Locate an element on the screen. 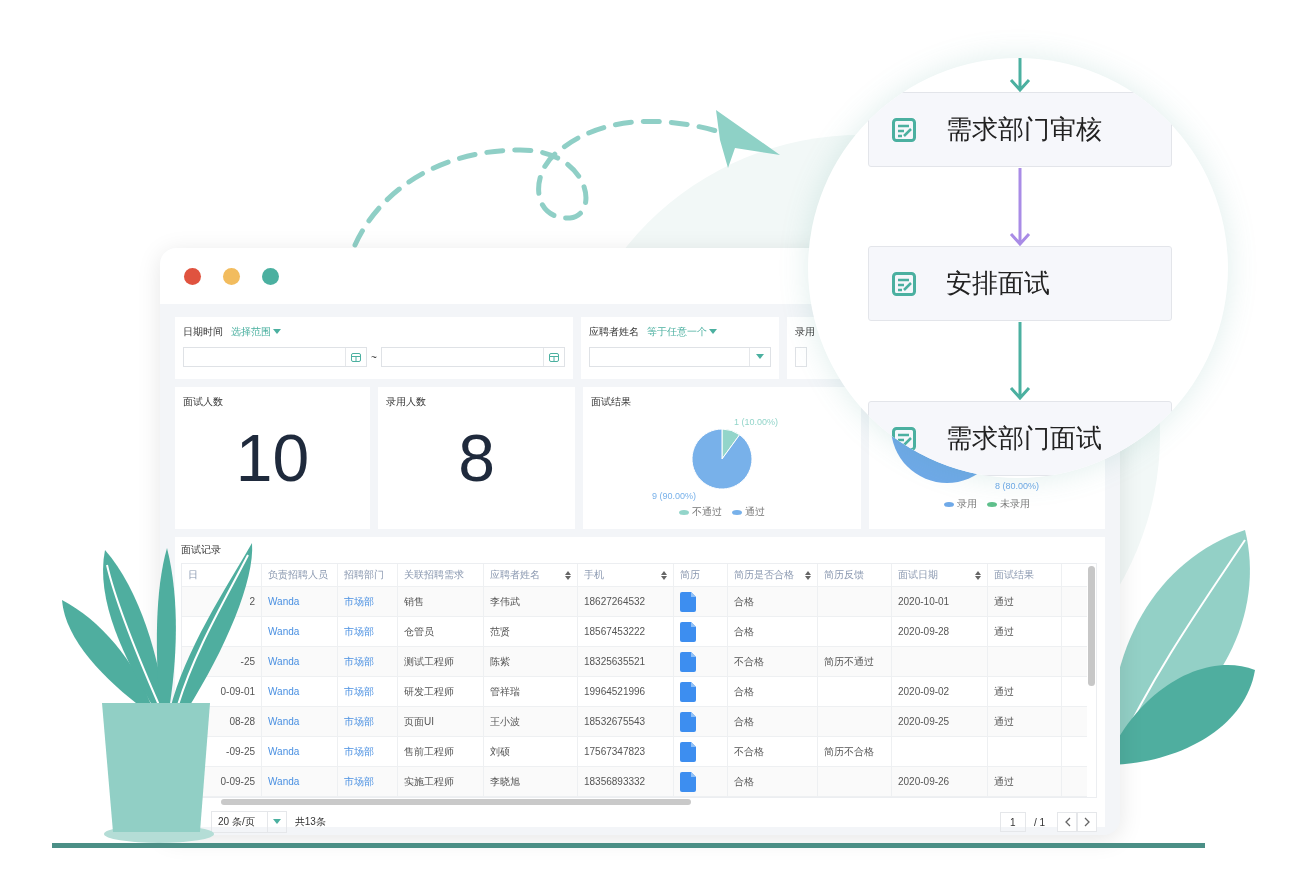  column-header: 简历是否合格 is located at coordinates (773, 575).